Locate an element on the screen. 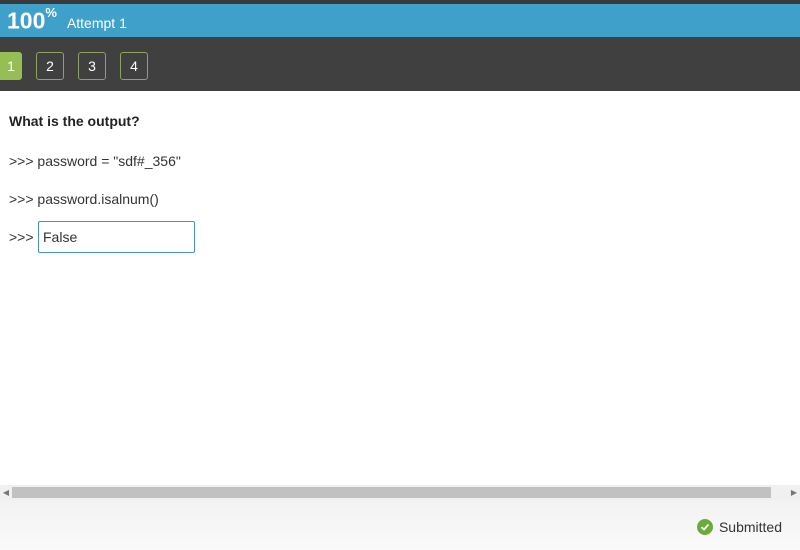  question-nav: 1 2 3 4 is located at coordinates (400, 64).